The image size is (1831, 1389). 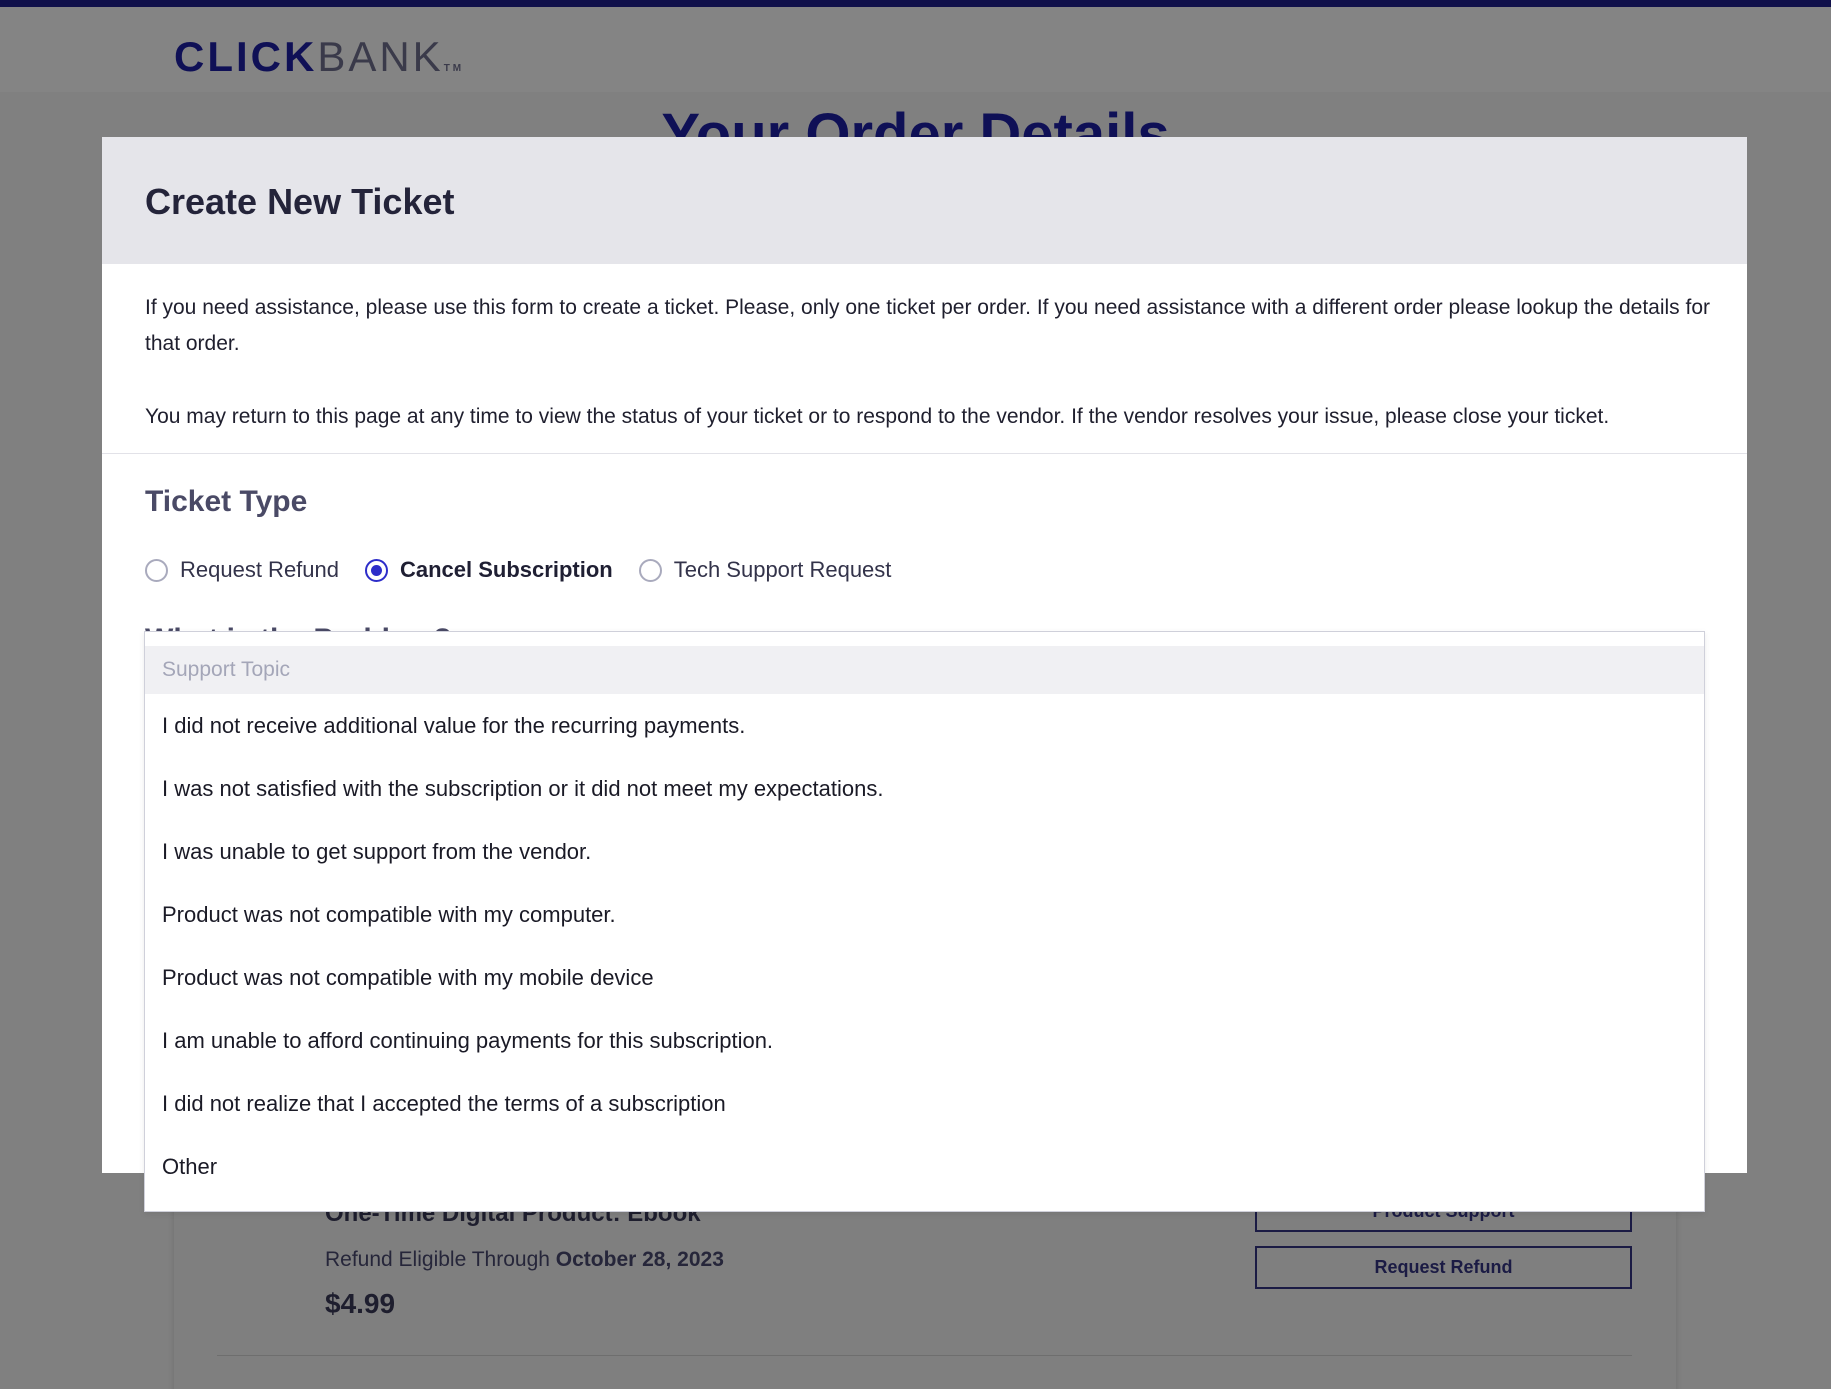 I want to click on radio-label-tech-support: Tech Support Request, so click(x=782, y=569).